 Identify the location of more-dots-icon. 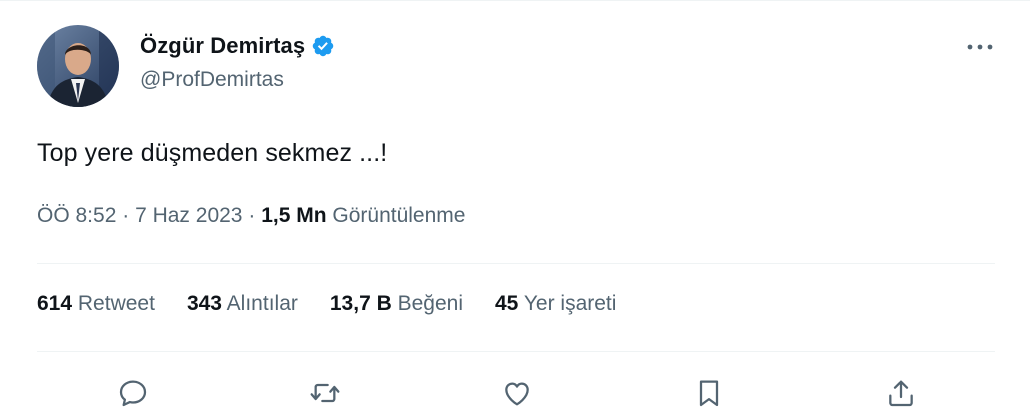
(980, 47).